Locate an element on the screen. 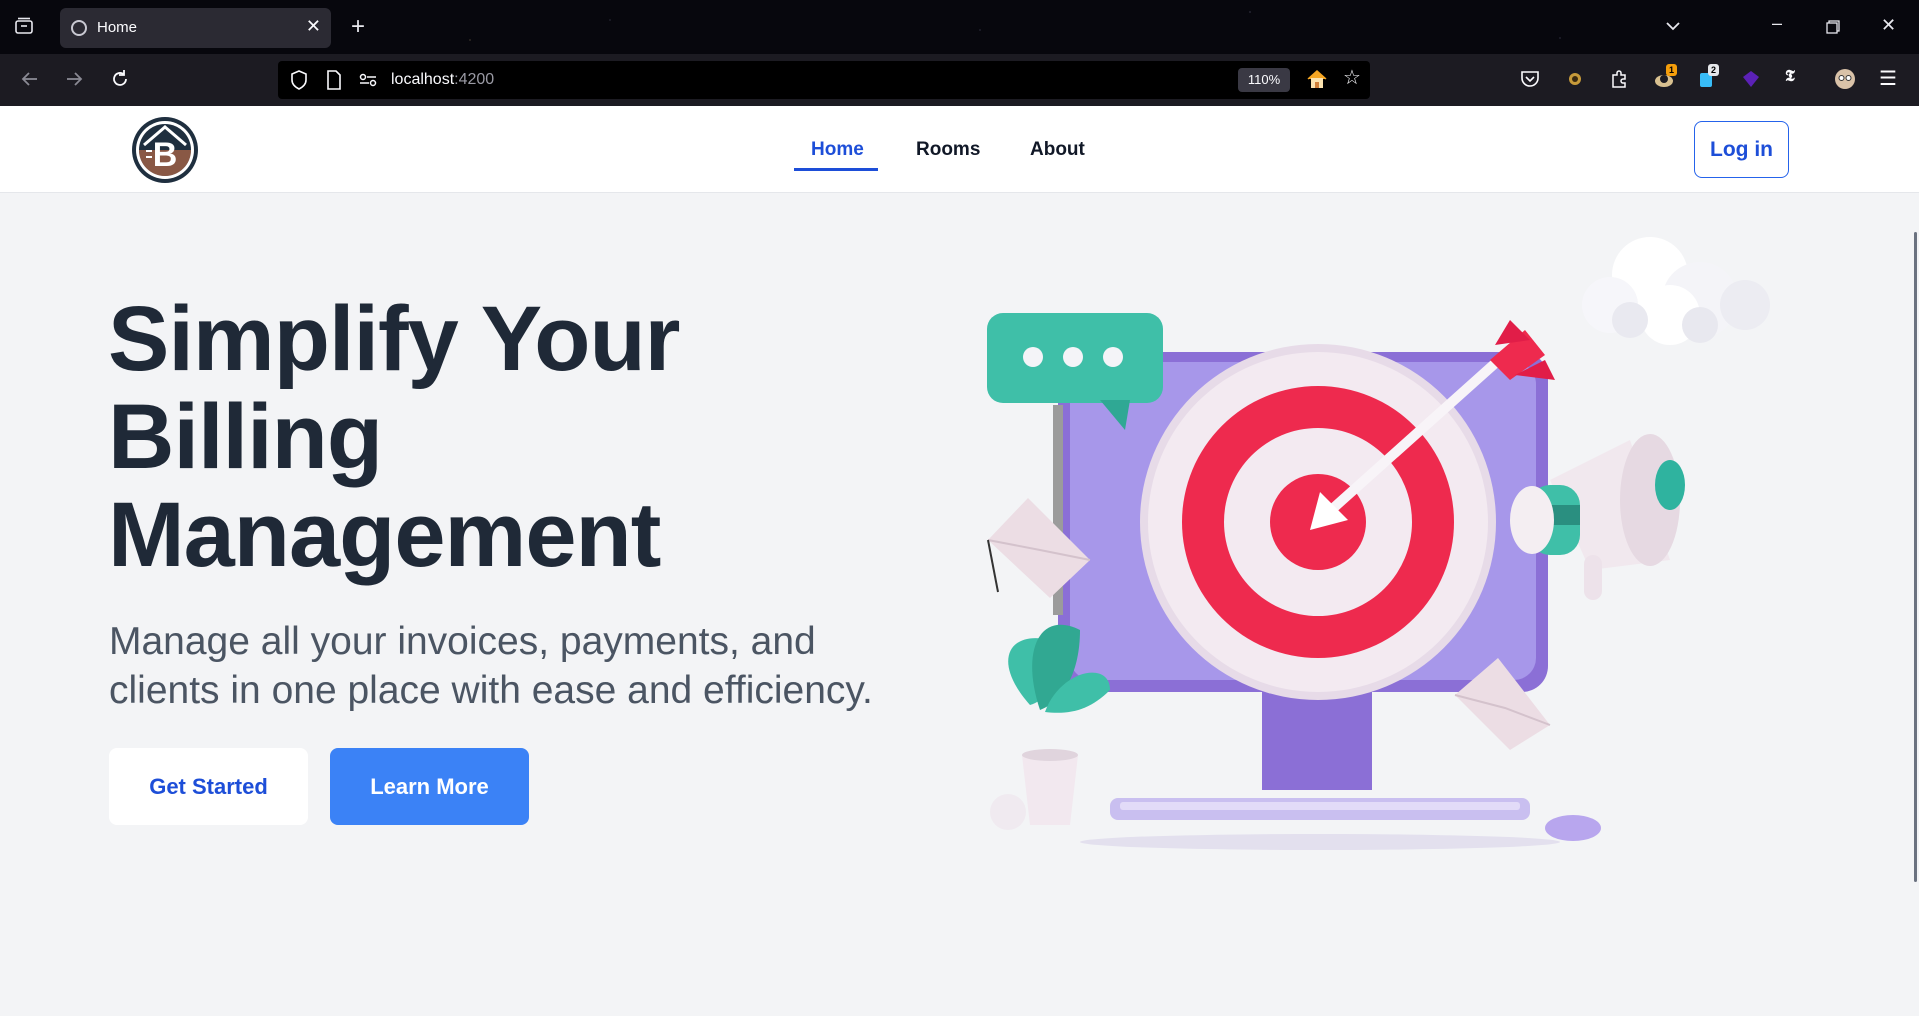  profile-avatar-icon is located at coordinates (1845, 81).